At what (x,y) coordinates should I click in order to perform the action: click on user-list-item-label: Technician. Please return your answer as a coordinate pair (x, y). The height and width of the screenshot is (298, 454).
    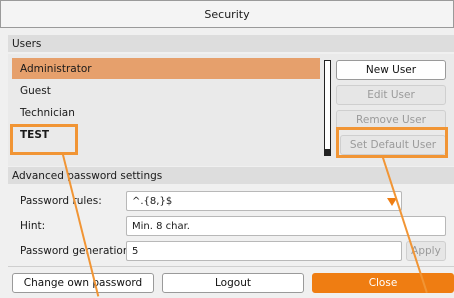
    Looking at the image, I should click on (47, 112).